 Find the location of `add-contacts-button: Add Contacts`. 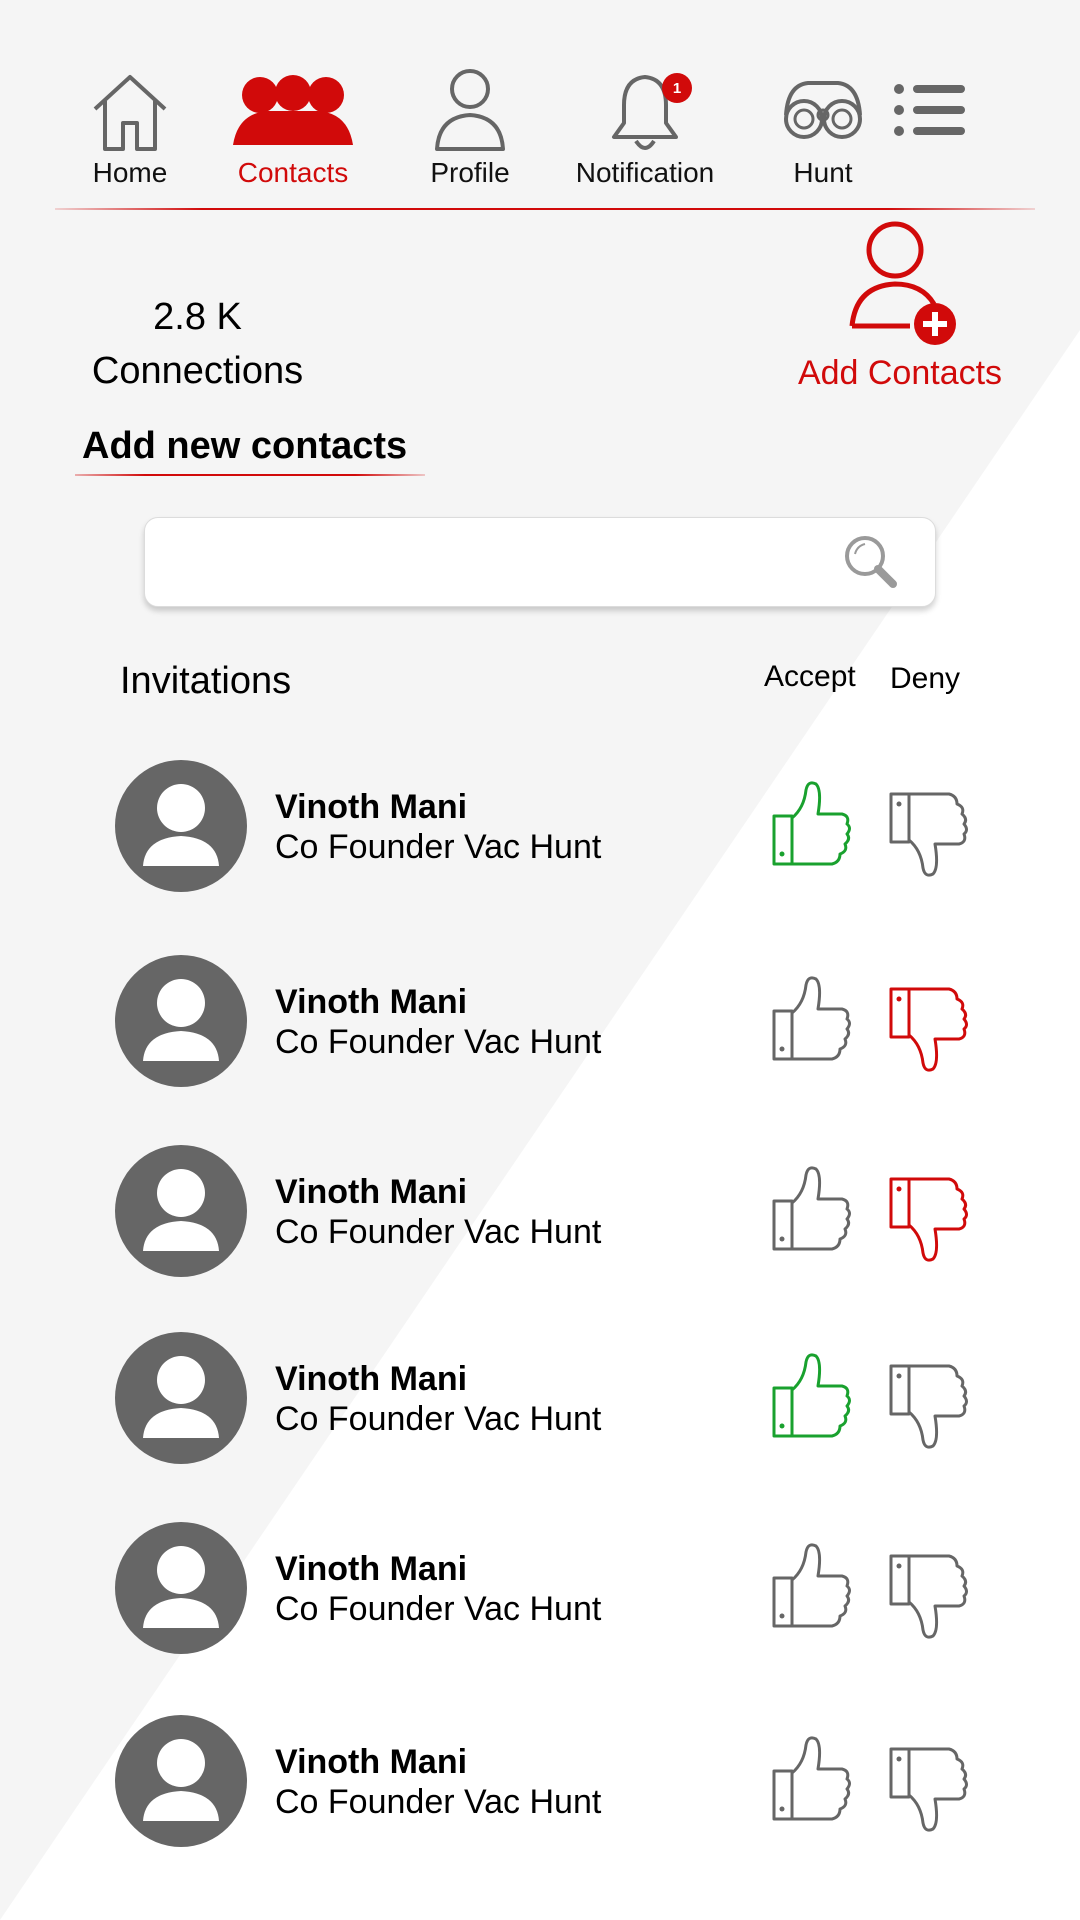

add-contacts-button: Add Contacts is located at coordinates (900, 306).